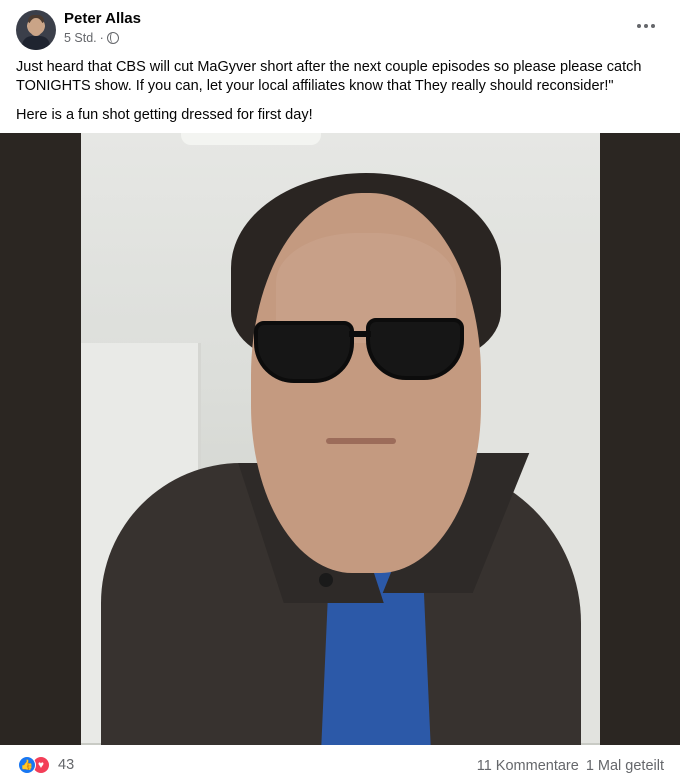  Describe the element at coordinates (112, 38) in the screenshot. I see `globe-icon` at that location.